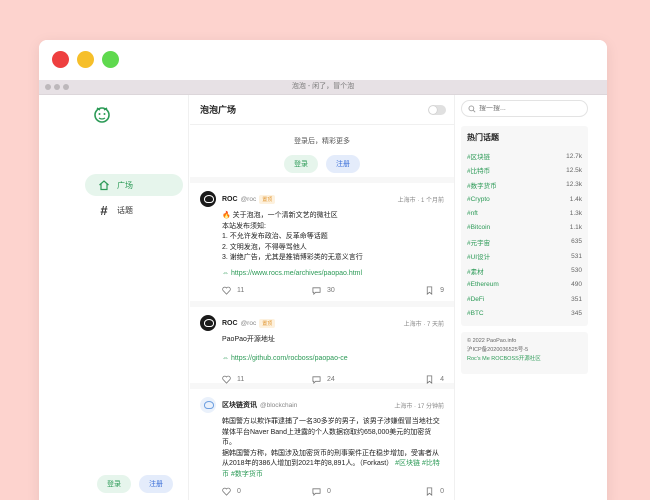  Describe the element at coordinates (241, 379) in the screenshot. I see `like-count: 11` at that location.